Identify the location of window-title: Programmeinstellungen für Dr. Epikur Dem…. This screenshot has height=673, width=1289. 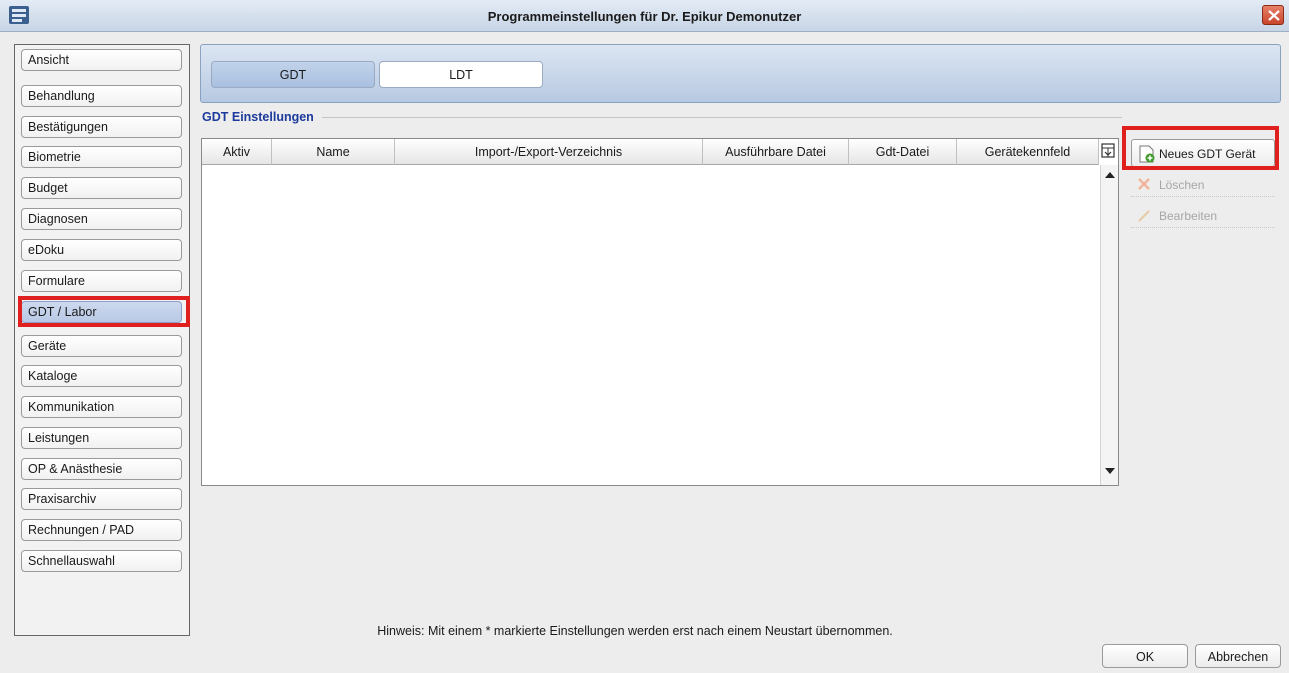
(644, 16).